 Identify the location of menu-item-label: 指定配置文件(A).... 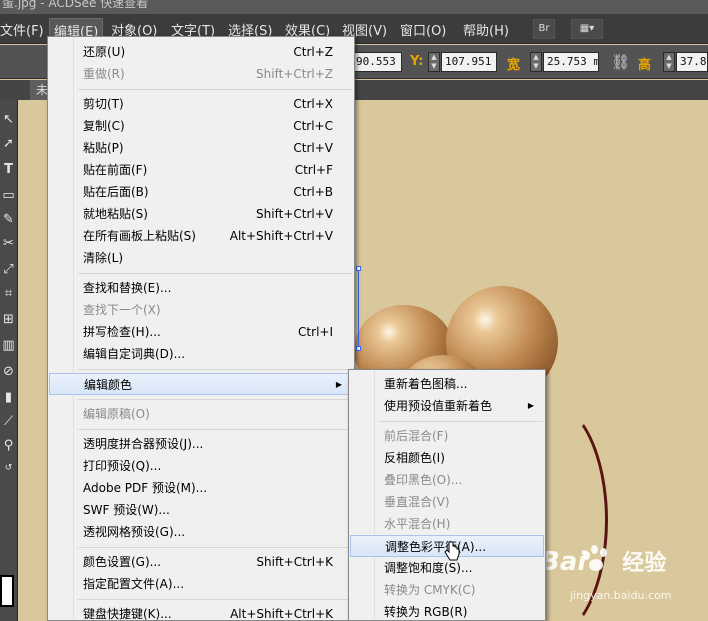
(134, 584).